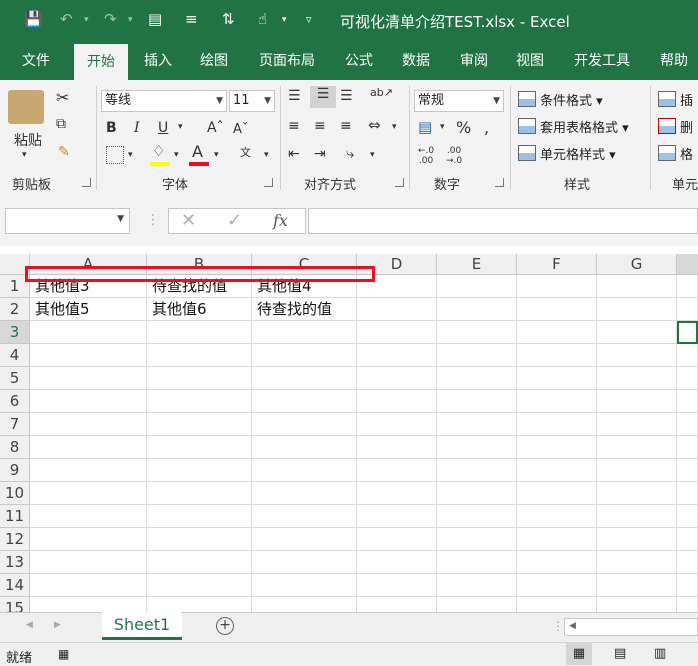  Describe the element at coordinates (675, 99) in the screenshot. I see `insert-cells-button: 插` at that location.